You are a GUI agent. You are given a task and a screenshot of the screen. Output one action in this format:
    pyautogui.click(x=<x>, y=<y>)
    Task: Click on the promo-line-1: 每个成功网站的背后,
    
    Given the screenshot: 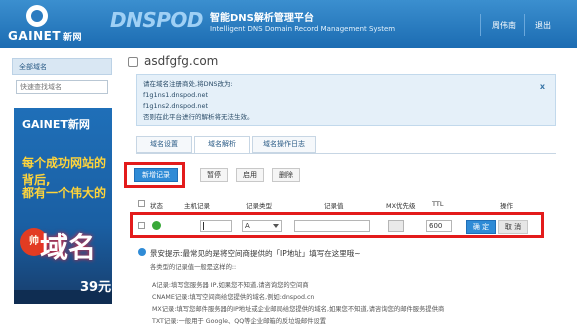 What is the action you would take?
    pyautogui.click(x=64, y=171)
    